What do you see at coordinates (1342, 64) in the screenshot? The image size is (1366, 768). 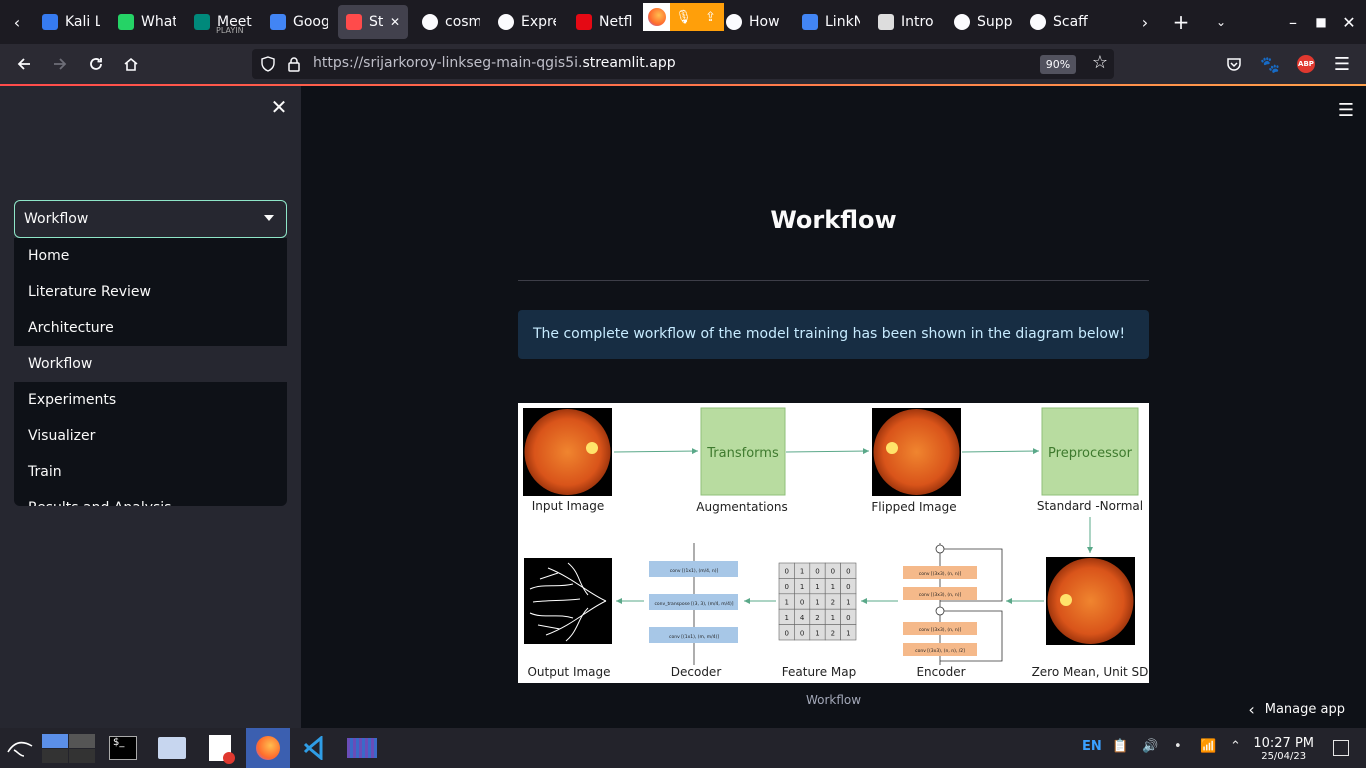 I see `app-menu-button: ☰` at bounding box center [1342, 64].